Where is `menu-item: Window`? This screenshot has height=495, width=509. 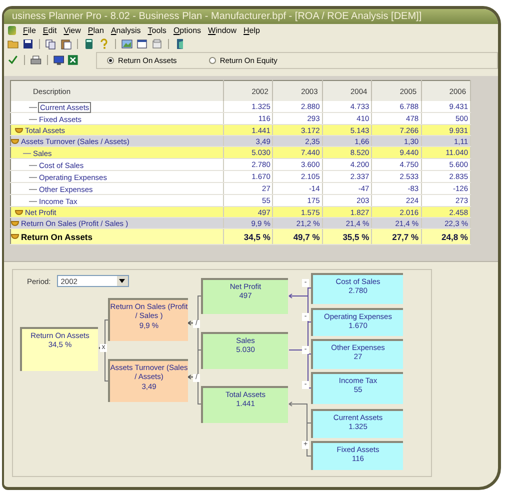 menu-item: Window is located at coordinates (222, 30).